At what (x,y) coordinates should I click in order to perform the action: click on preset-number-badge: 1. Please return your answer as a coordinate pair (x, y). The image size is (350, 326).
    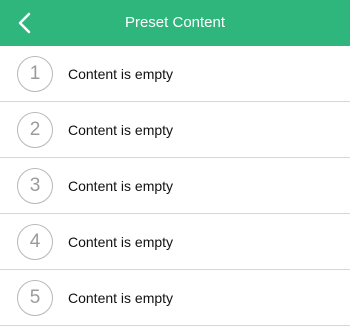
    Looking at the image, I should click on (35, 73).